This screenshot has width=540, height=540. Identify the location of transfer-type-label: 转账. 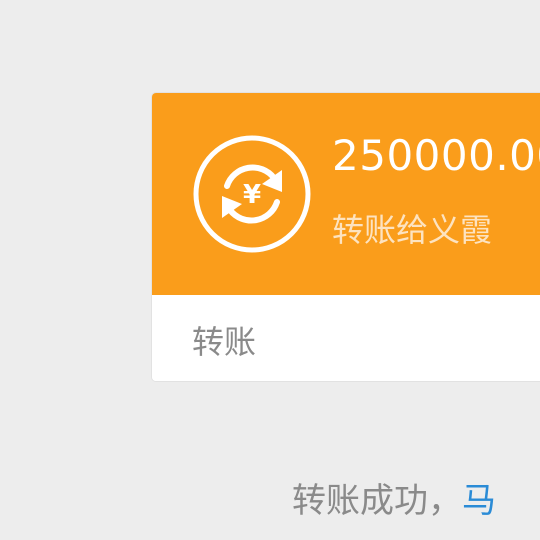
(224, 342).